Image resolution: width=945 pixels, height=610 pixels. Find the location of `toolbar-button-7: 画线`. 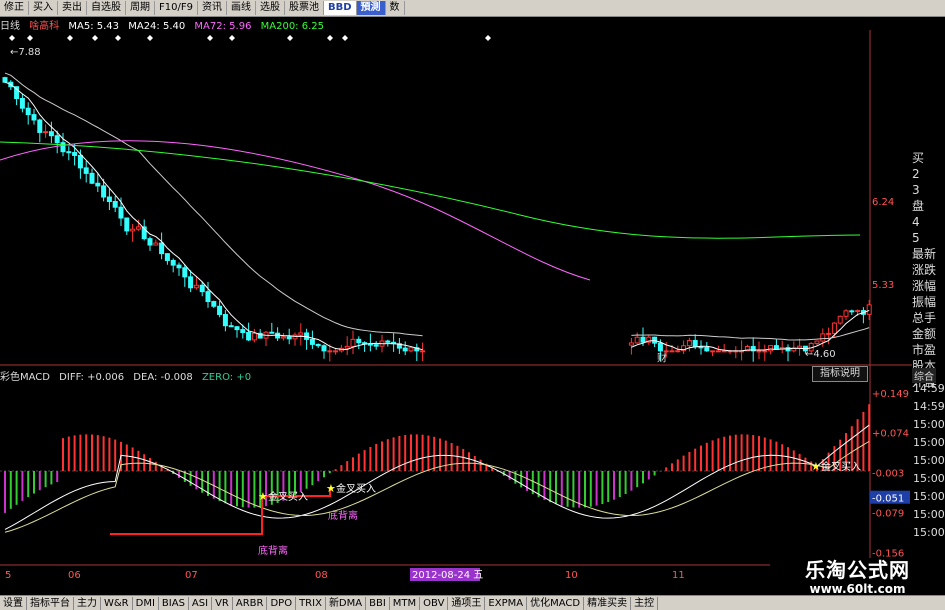

toolbar-button-7: 画线 is located at coordinates (241, 8).